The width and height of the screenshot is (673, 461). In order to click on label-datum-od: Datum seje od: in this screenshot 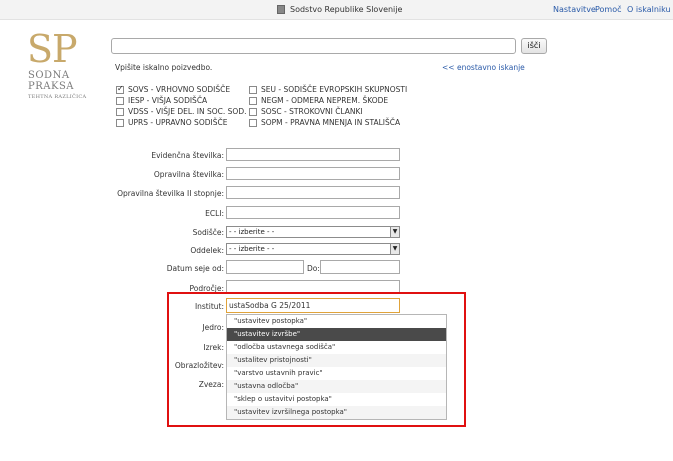, I will do `click(195, 268)`.